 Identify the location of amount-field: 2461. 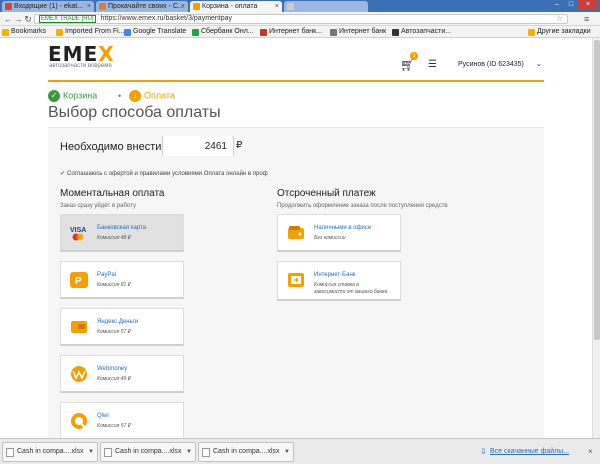
(198, 146).